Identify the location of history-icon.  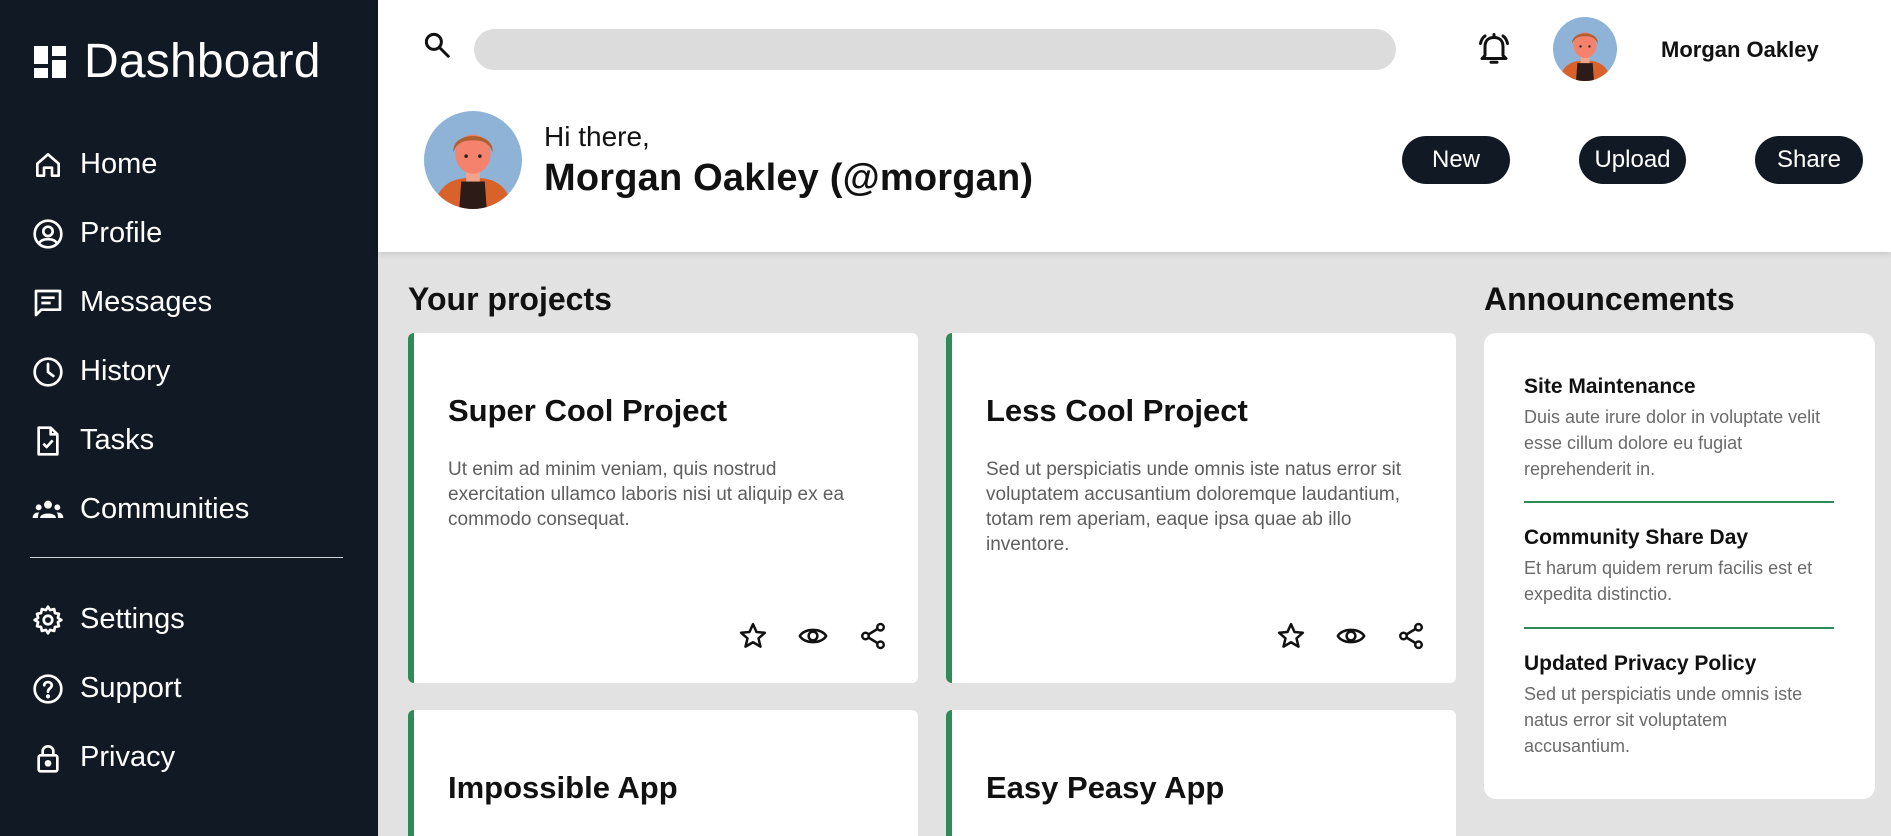
(48, 372).